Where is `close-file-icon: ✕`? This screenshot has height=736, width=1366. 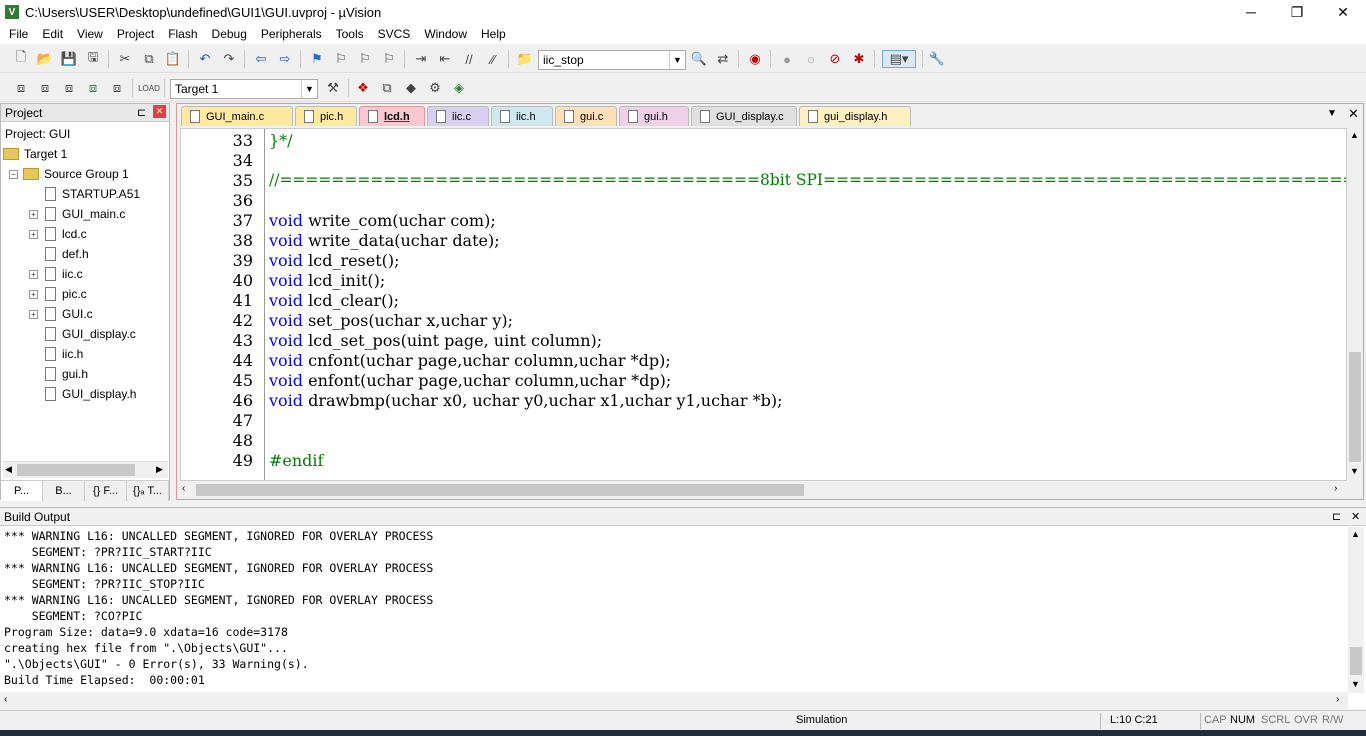 close-file-icon: ✕ is located at coordinates (1353, 114).